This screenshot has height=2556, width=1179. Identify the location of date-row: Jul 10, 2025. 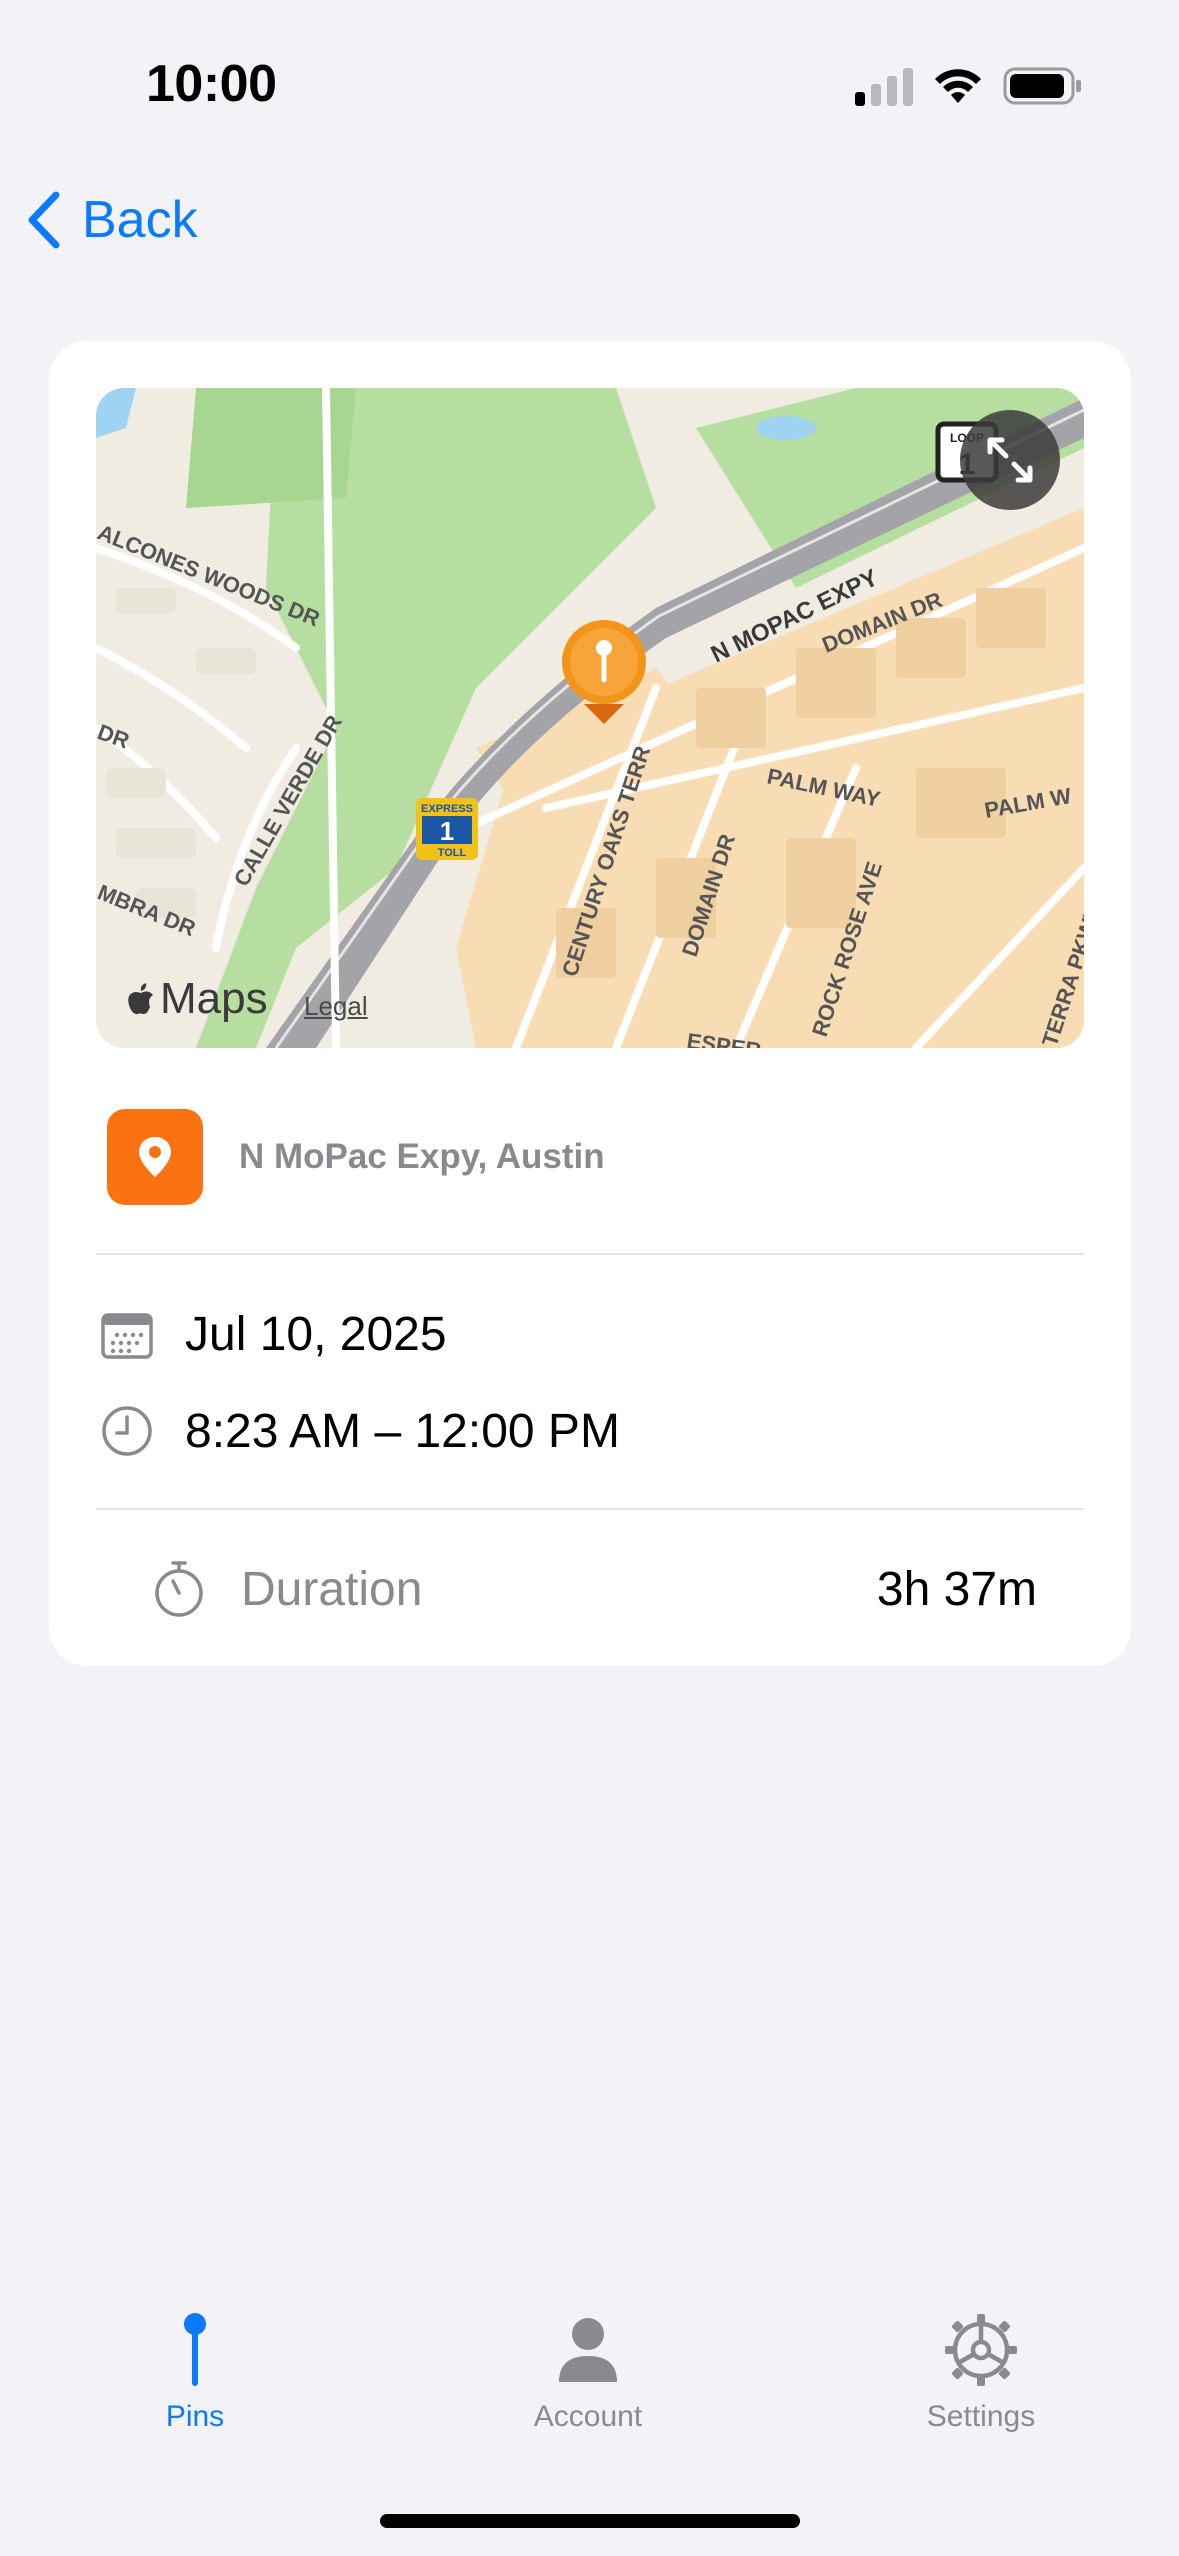
(273, 1334).